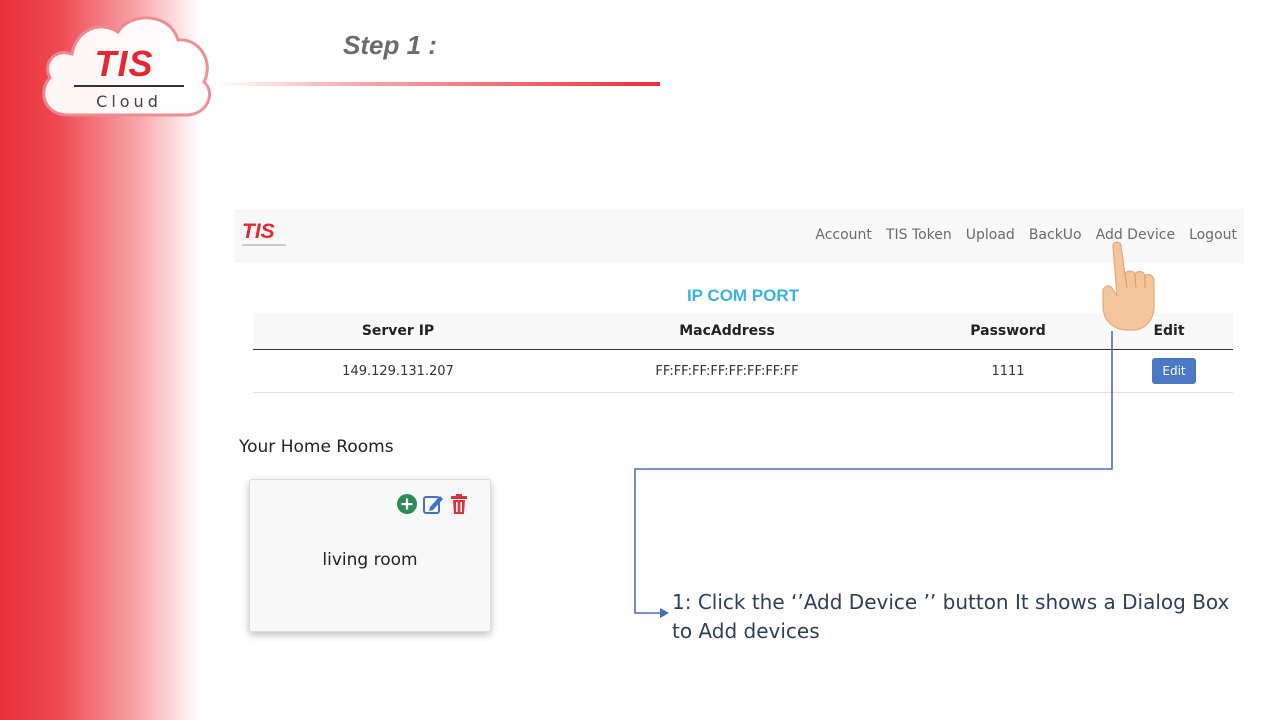 This screenshot has height=720, width=1280. I want to click on hand-pointer-icon, so click(1128, 286).